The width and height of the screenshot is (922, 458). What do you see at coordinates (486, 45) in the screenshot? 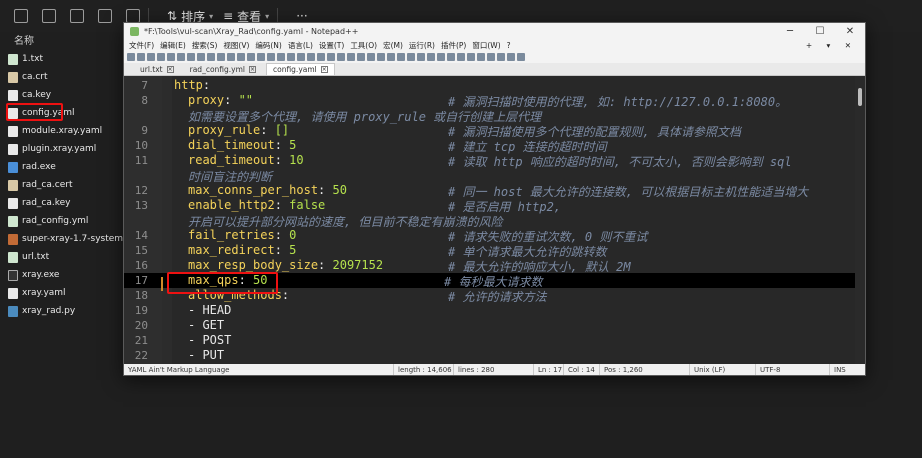
I see `menu-item: 窗口(W)` at bounding box center [486, 45].